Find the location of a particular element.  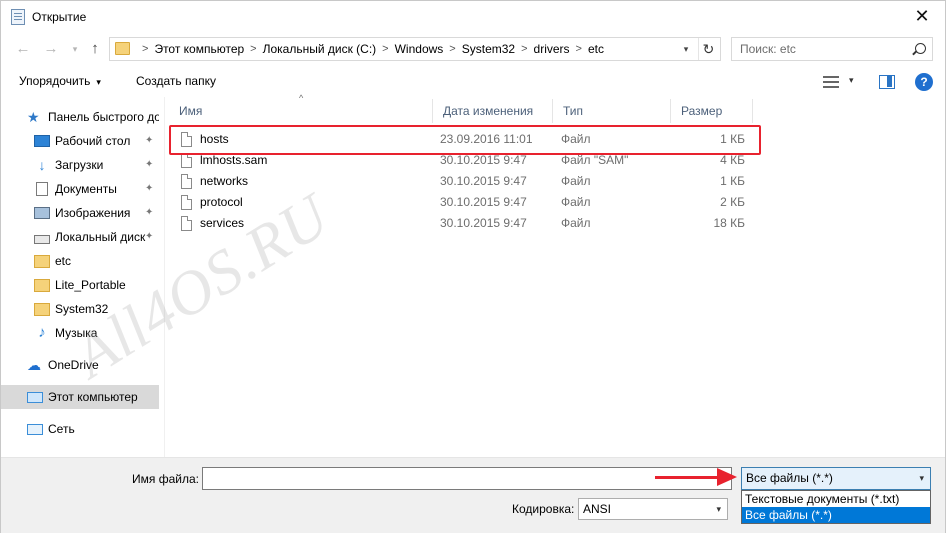

desktop-icon is located at coordinates (42, 141).